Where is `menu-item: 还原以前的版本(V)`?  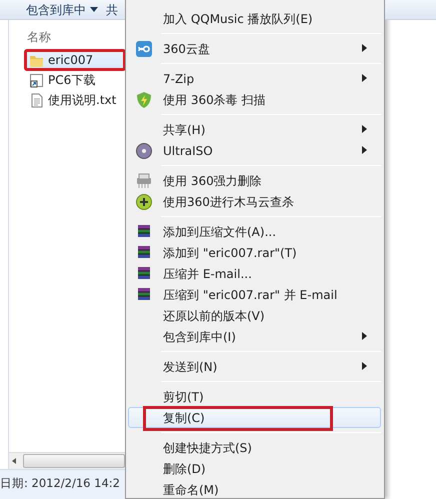
menu-item: 还原以前的版本(V) is located at coordinates (254, 315).